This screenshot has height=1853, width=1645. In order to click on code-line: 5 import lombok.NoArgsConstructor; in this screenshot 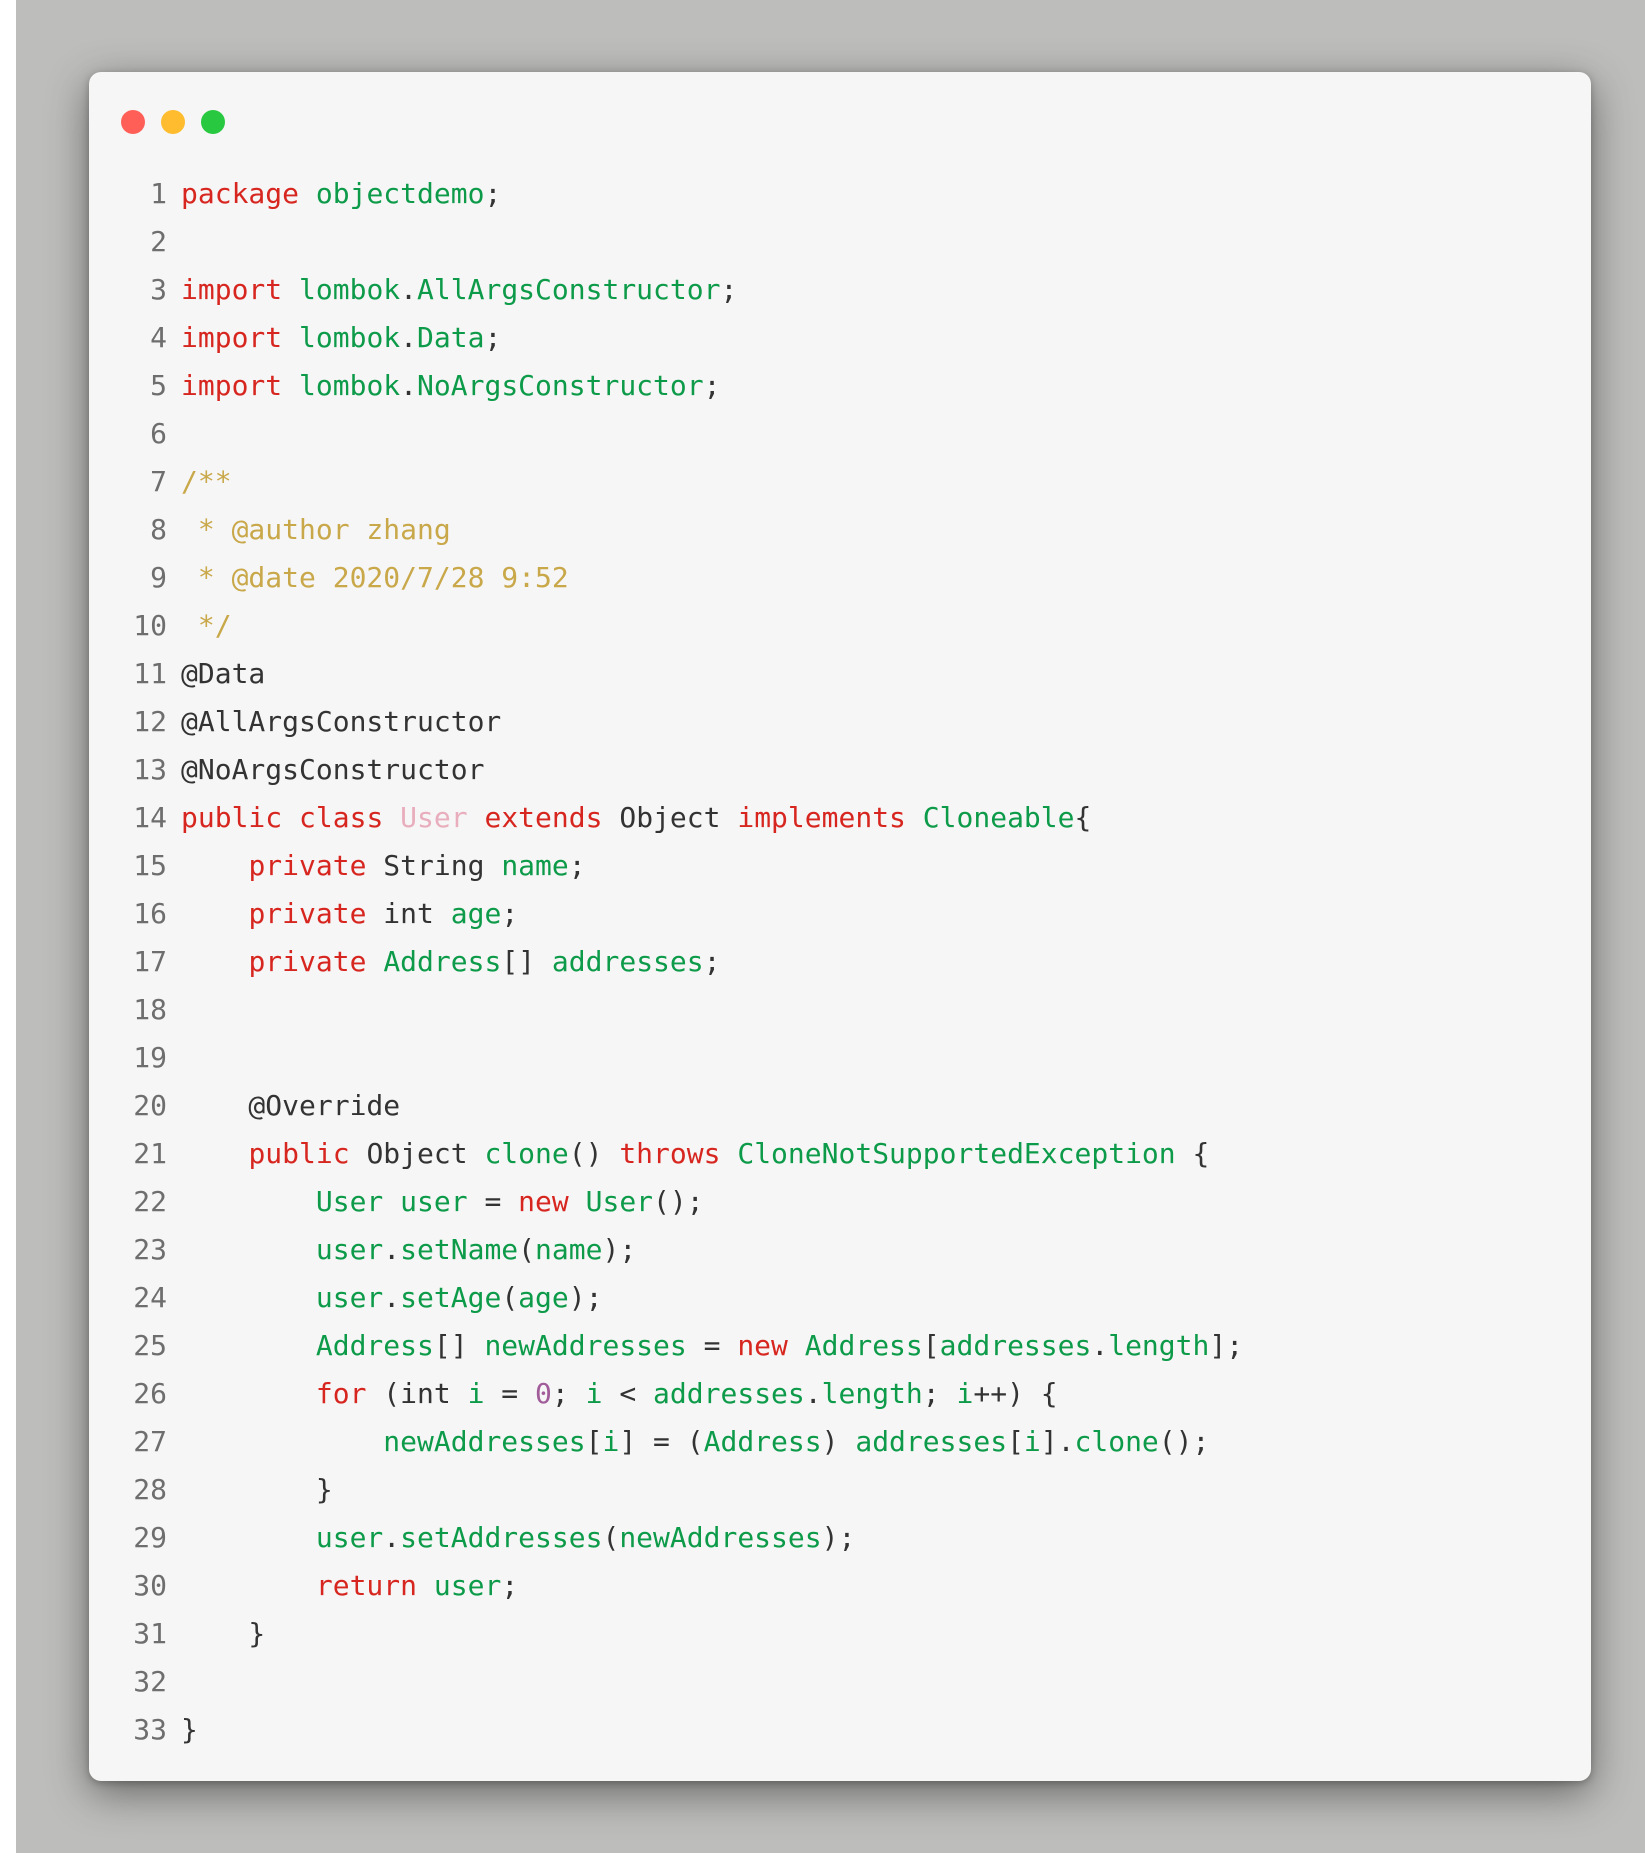, I will do `click(840, 386)`.